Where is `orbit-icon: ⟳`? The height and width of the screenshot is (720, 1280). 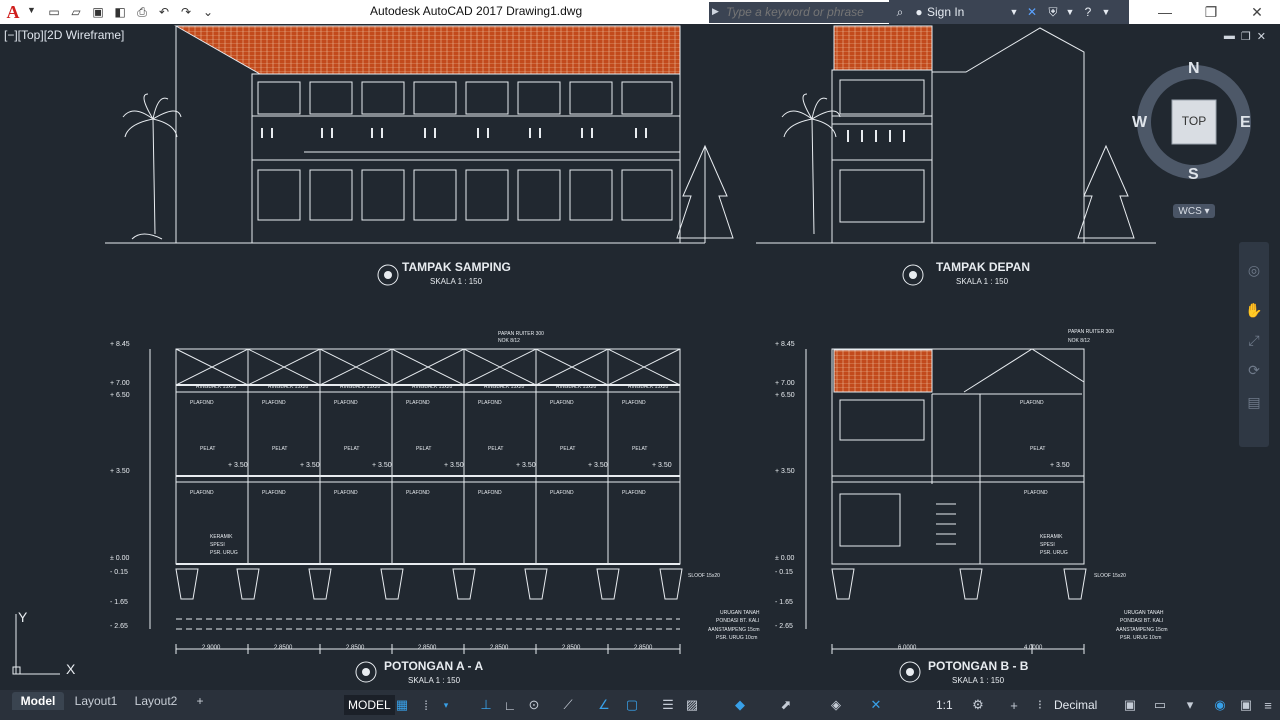
orbit-icon: ⟳ is located at coordinates (1254, 370).